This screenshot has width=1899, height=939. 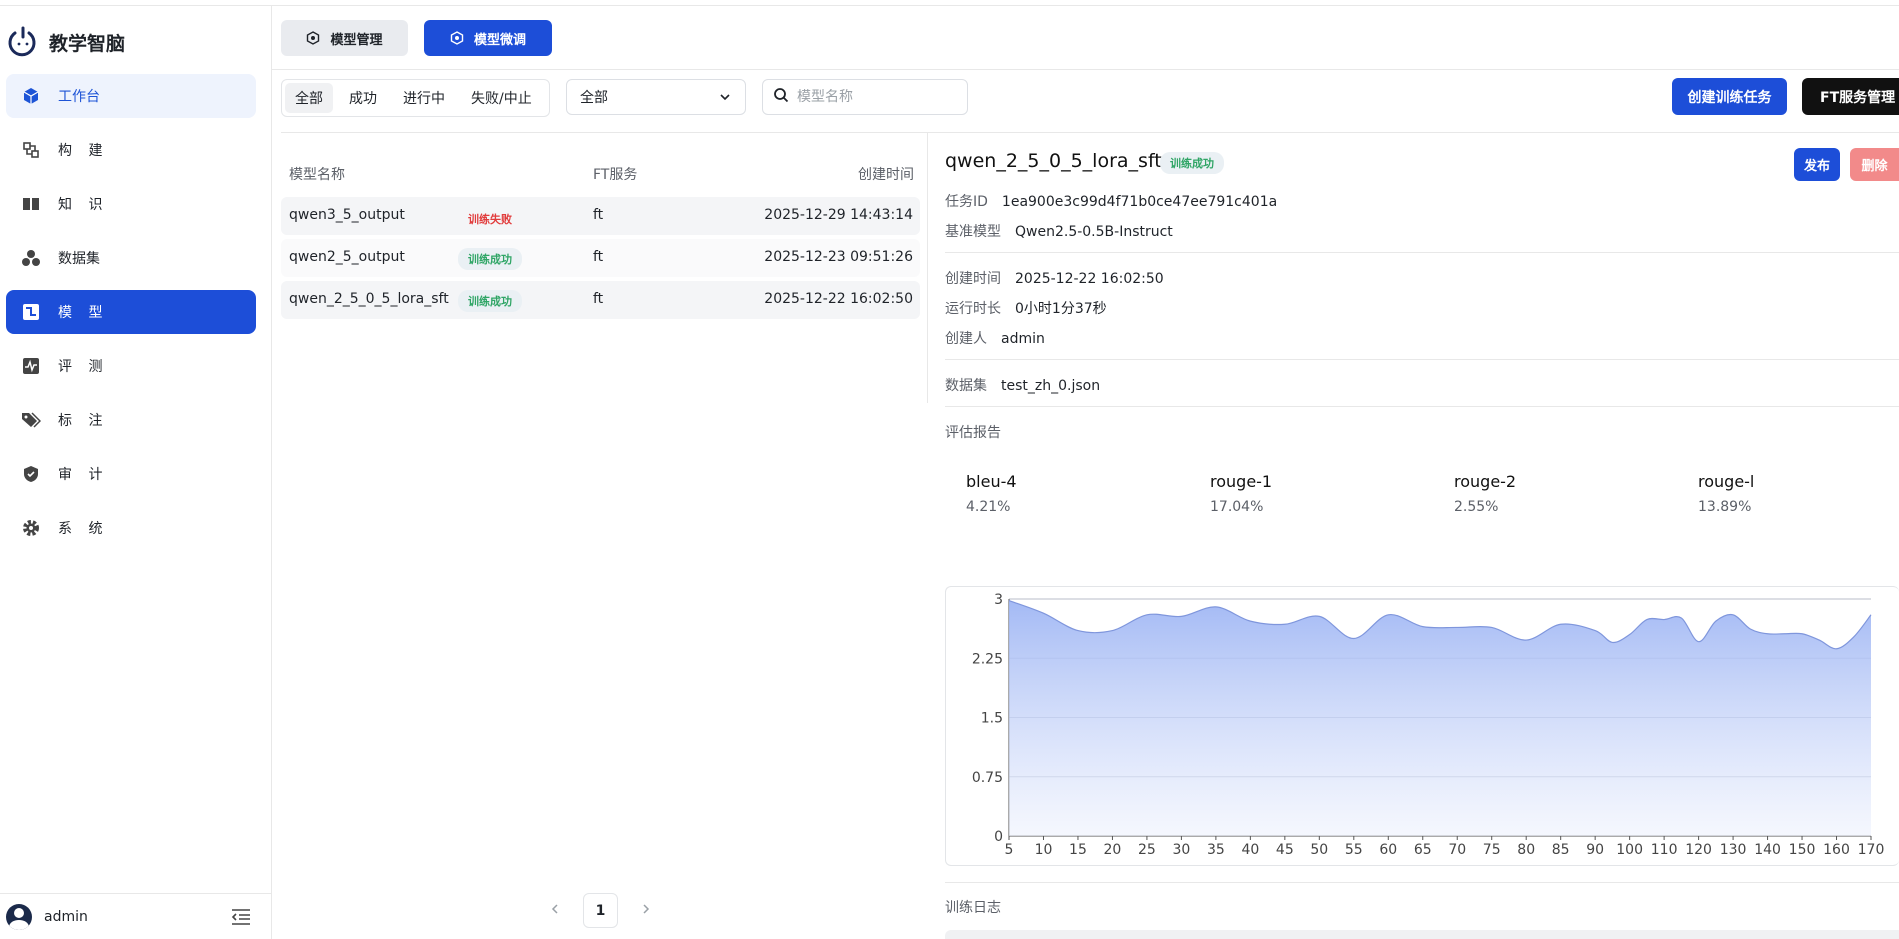 What do you see at coordinates (1664, 850) in the screenshot?
I see `x-tick-label: 110` at bounding box center [1664, 850].